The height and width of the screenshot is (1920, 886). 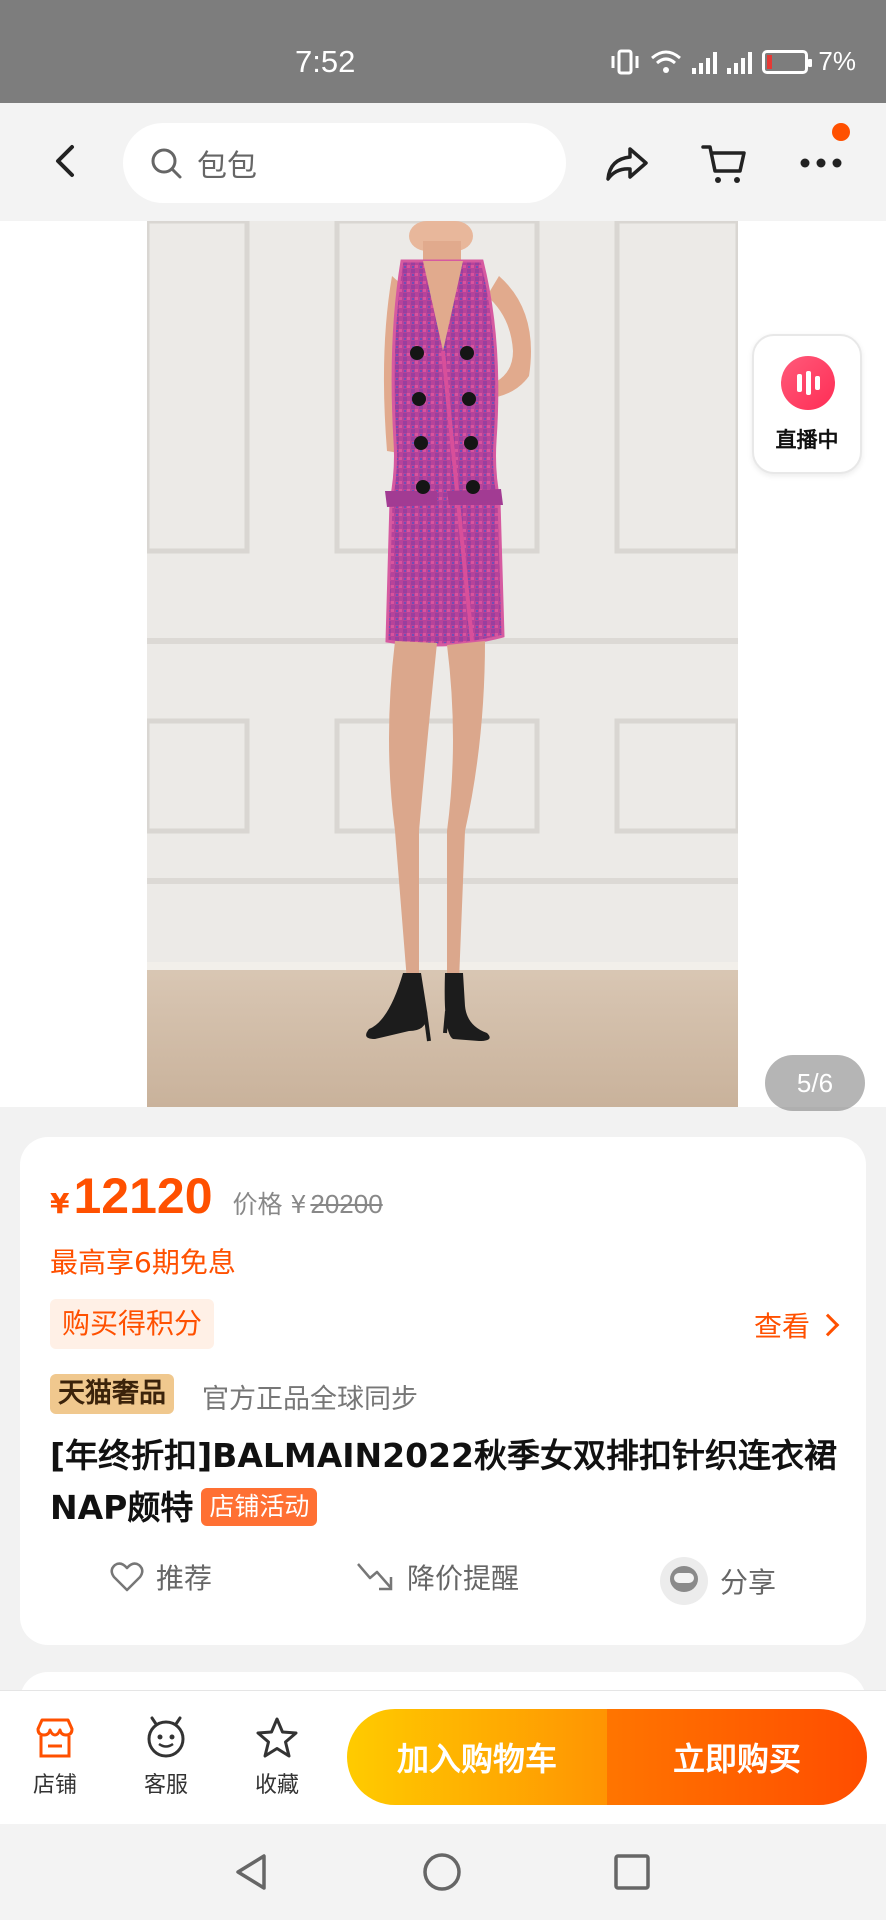 What do you see at coordinates (632, 1872) in the screenshot?
I see `system-recents-icon` at bounding box center [632, 1872].